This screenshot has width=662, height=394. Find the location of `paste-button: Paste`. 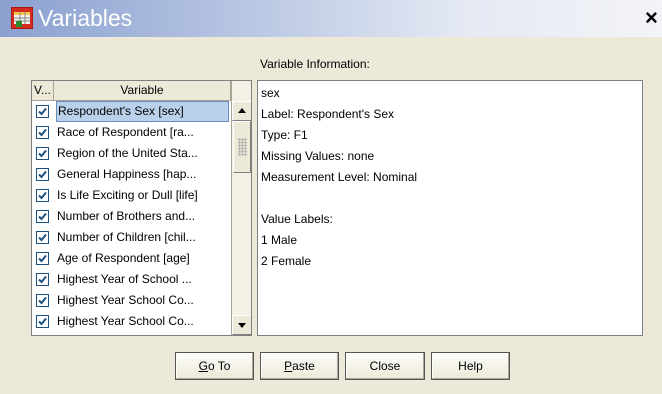

paste-button: Paste is located at coordinates (299, 366).